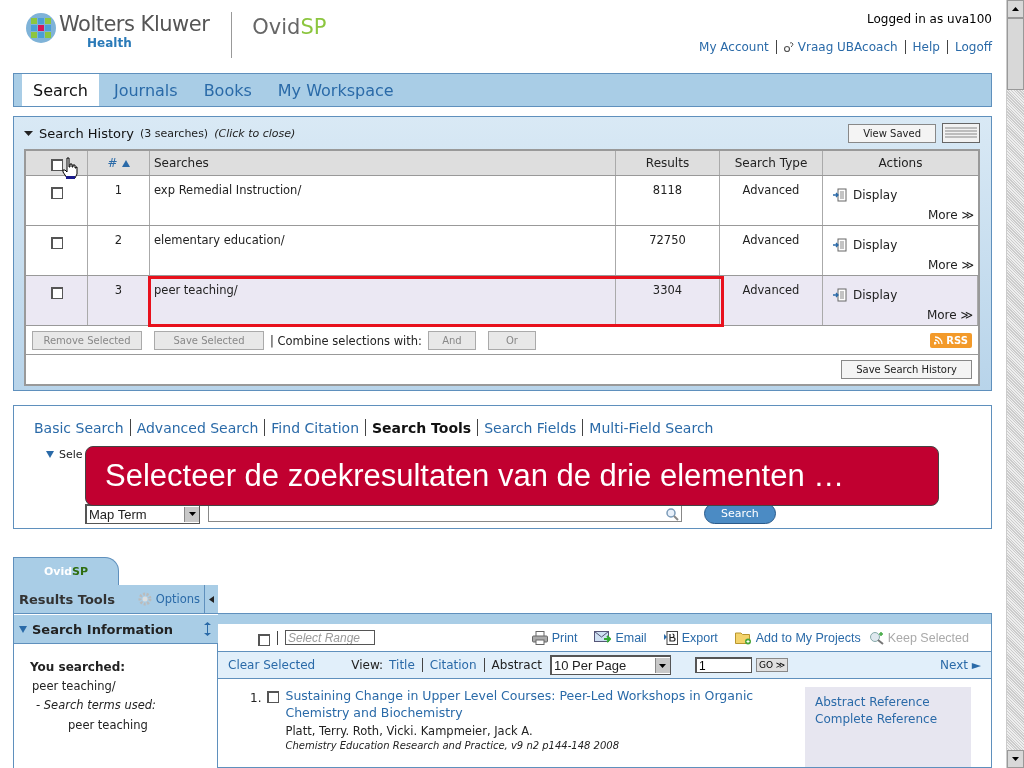  I want to click on hand-cursor-icon, so click(70, 168).